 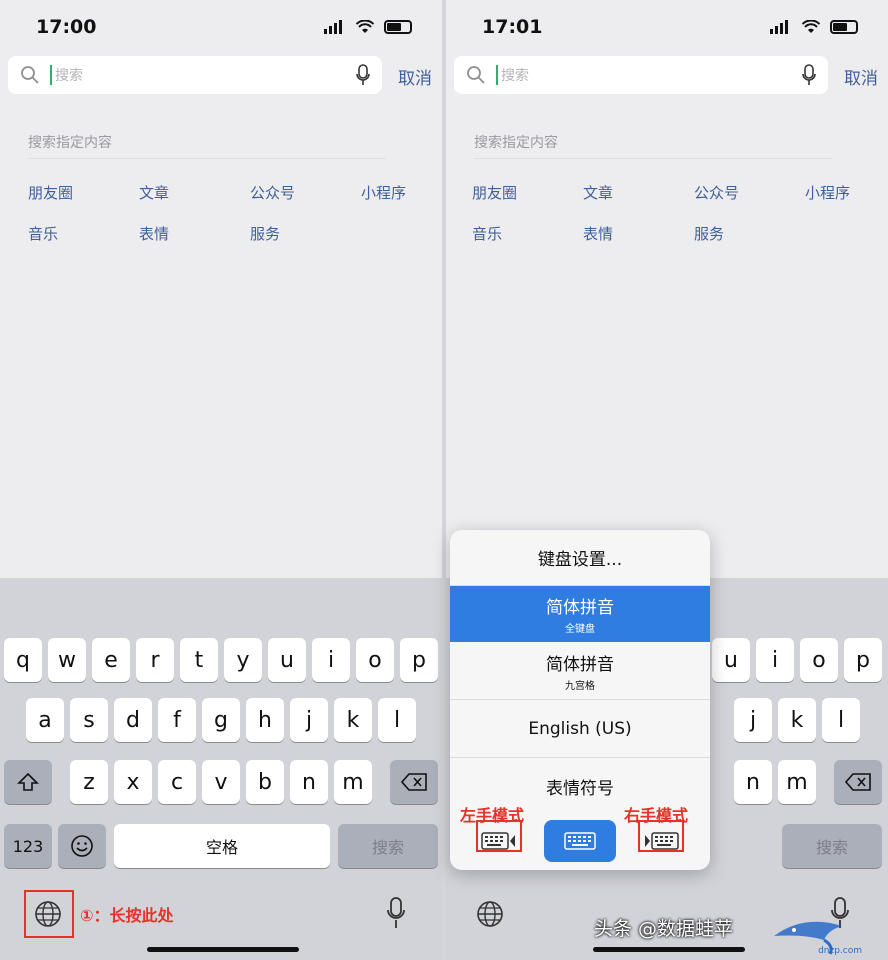 I want to click on signal-icon, so click(x=779, y=27).